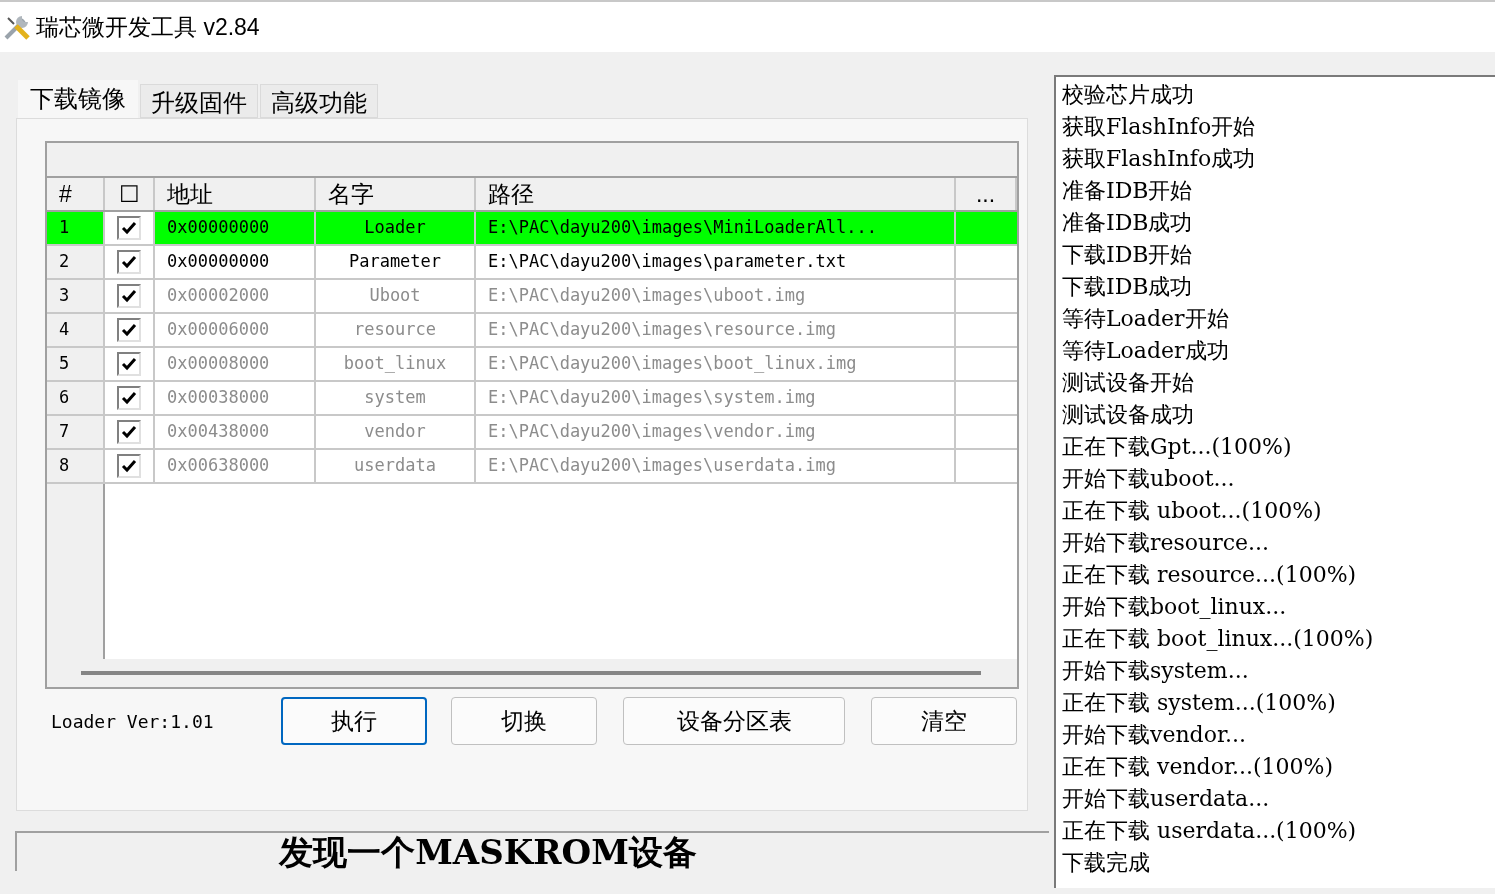 The width and height of the screenshot is (1495, 894). Describe the element at coordinates (354, 721) in the screenshot. I see `action-button: 执行` at that location.